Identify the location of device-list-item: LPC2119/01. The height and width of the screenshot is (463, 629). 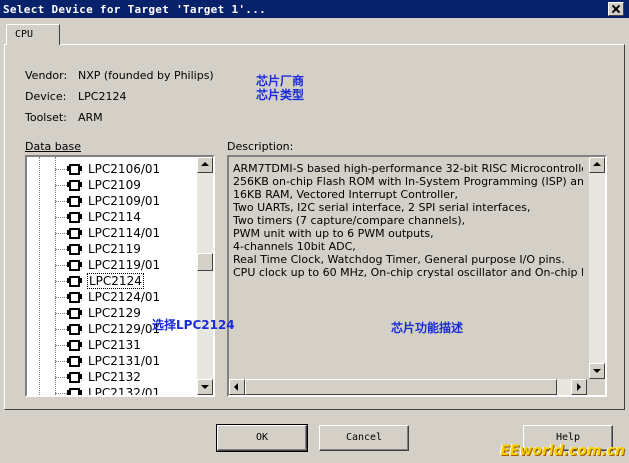
(111, 265).